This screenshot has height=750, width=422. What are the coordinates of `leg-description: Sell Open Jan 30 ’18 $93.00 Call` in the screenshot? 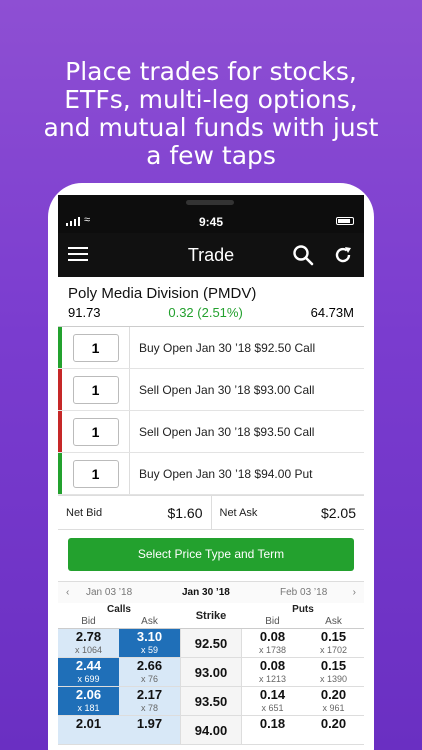 It's located at (227, 389).